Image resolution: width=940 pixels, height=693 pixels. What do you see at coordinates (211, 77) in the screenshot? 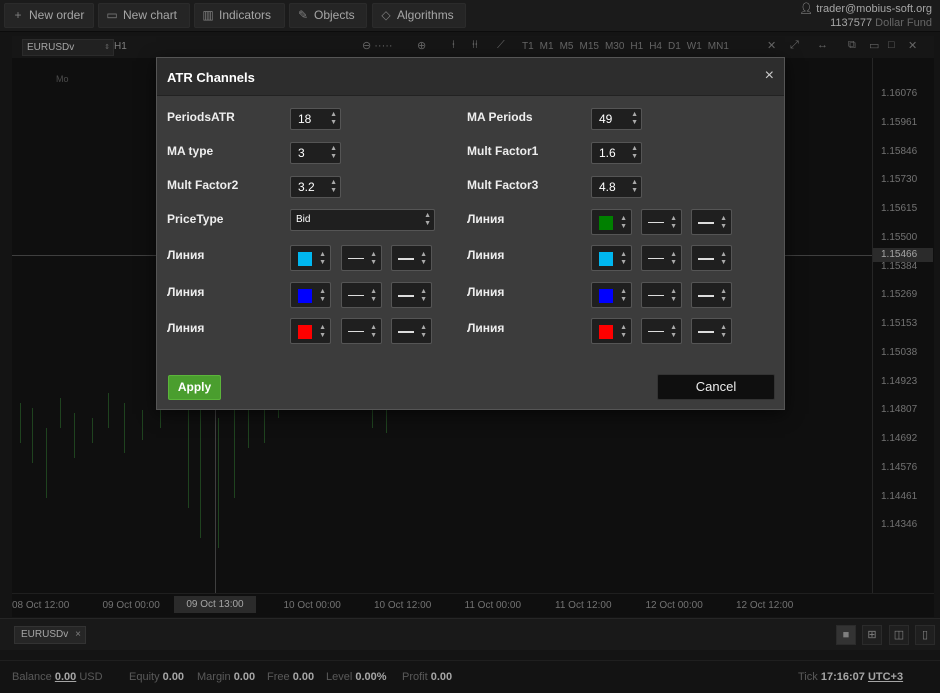
I see `dialog-title: ATR Channels` at bounding box center [211, 77].